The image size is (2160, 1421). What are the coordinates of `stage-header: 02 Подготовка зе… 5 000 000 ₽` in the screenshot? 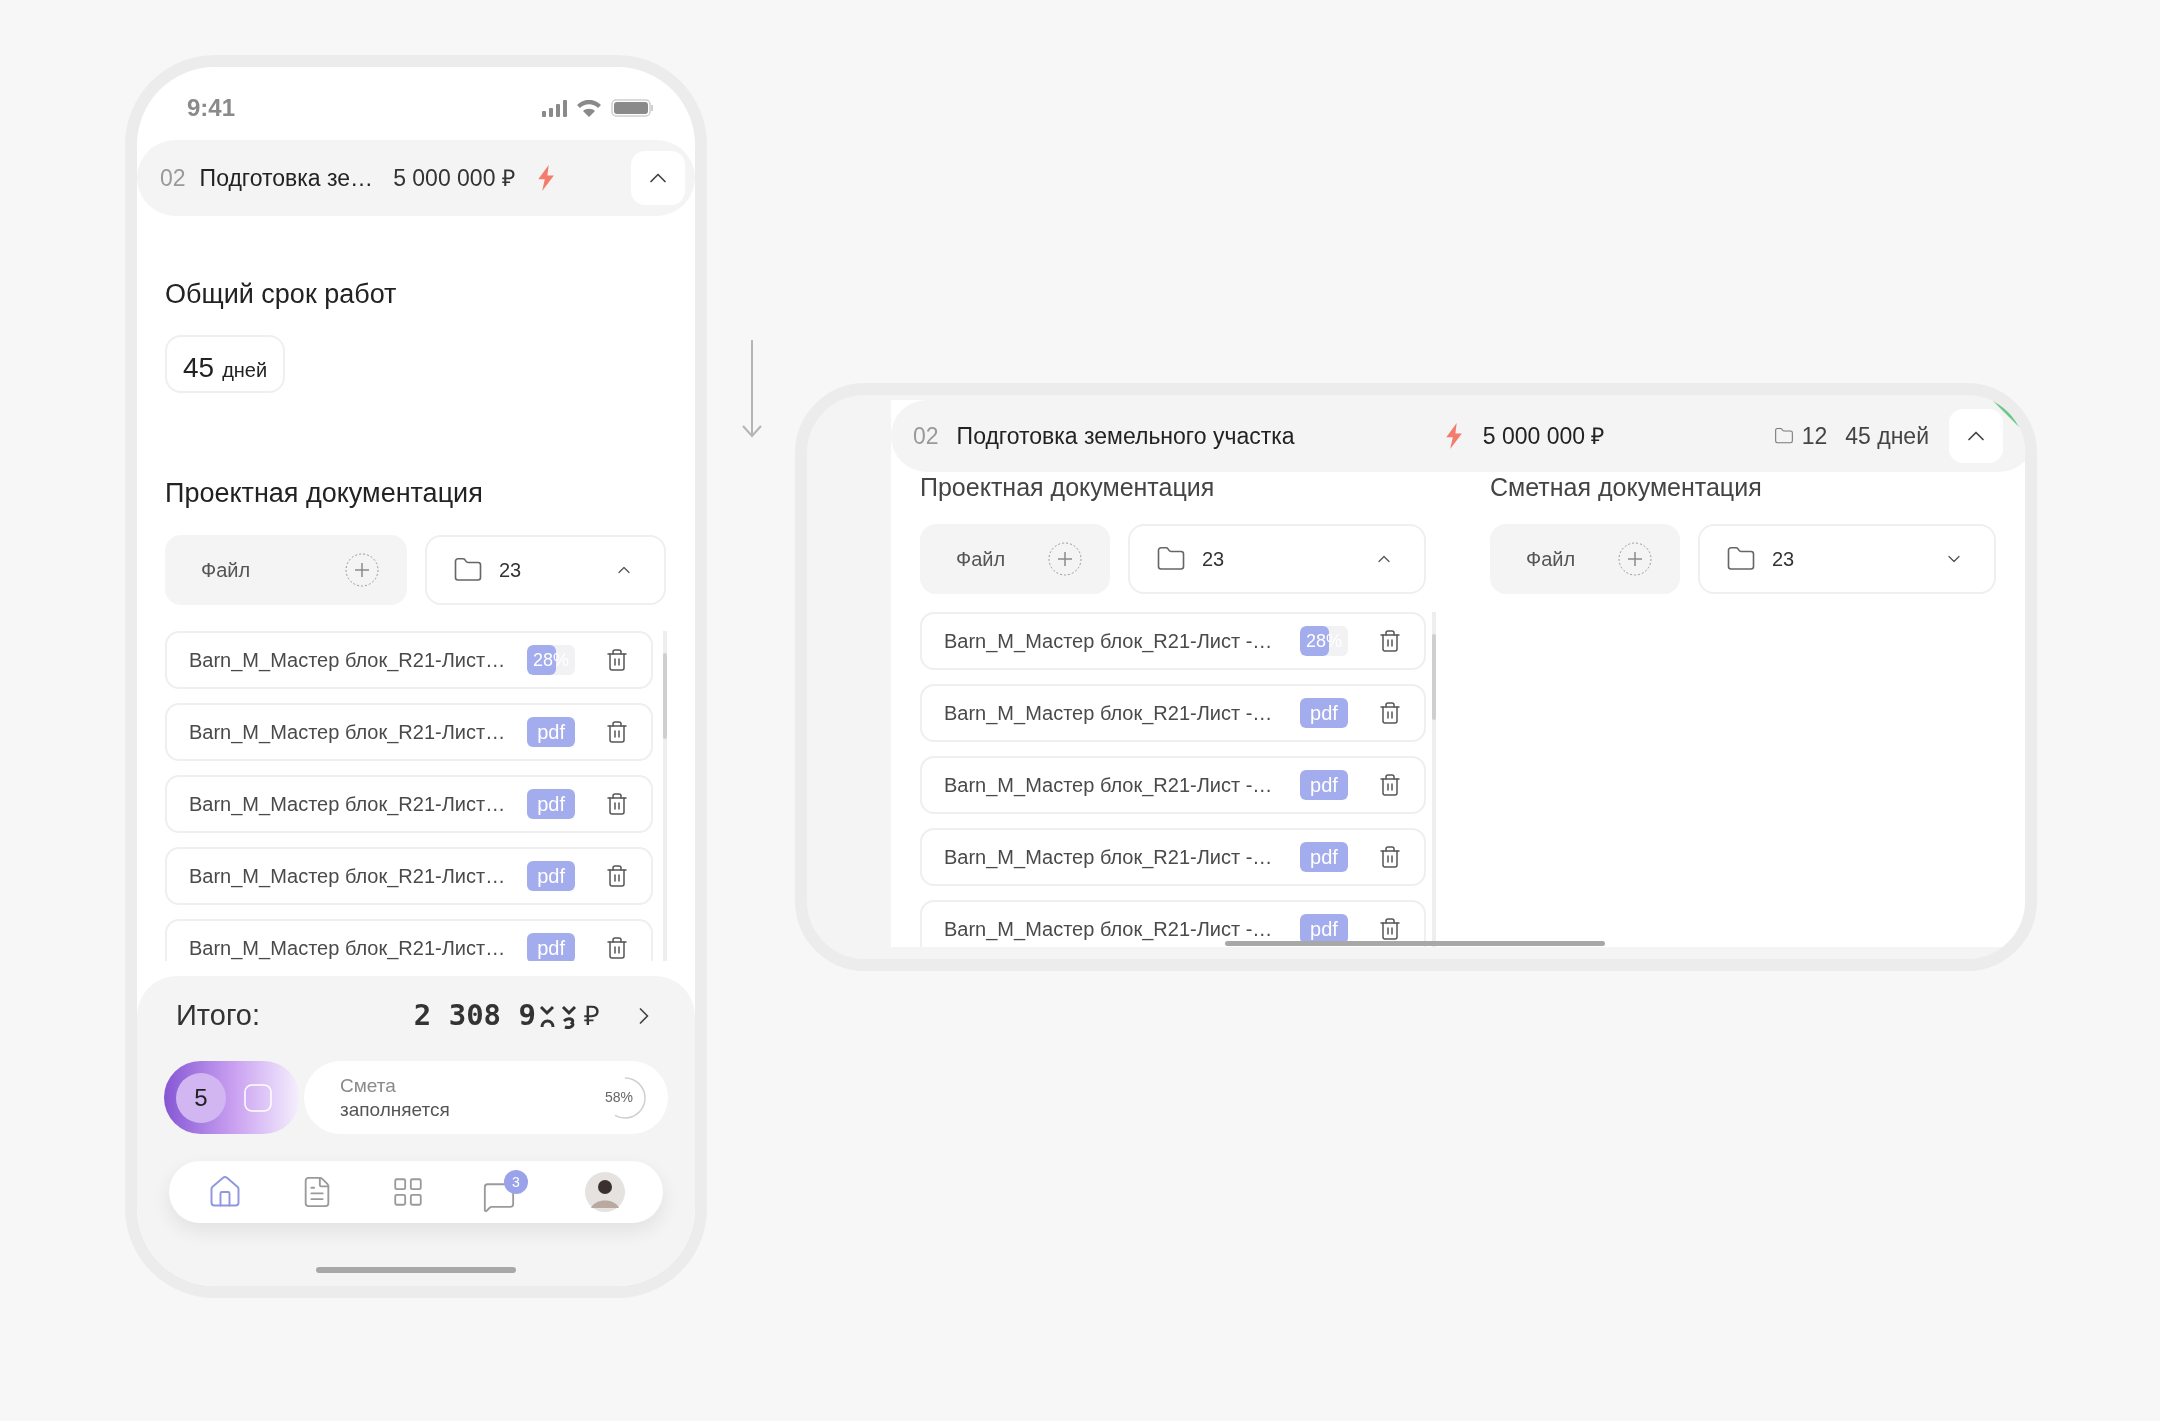 It's located at (416, 178).